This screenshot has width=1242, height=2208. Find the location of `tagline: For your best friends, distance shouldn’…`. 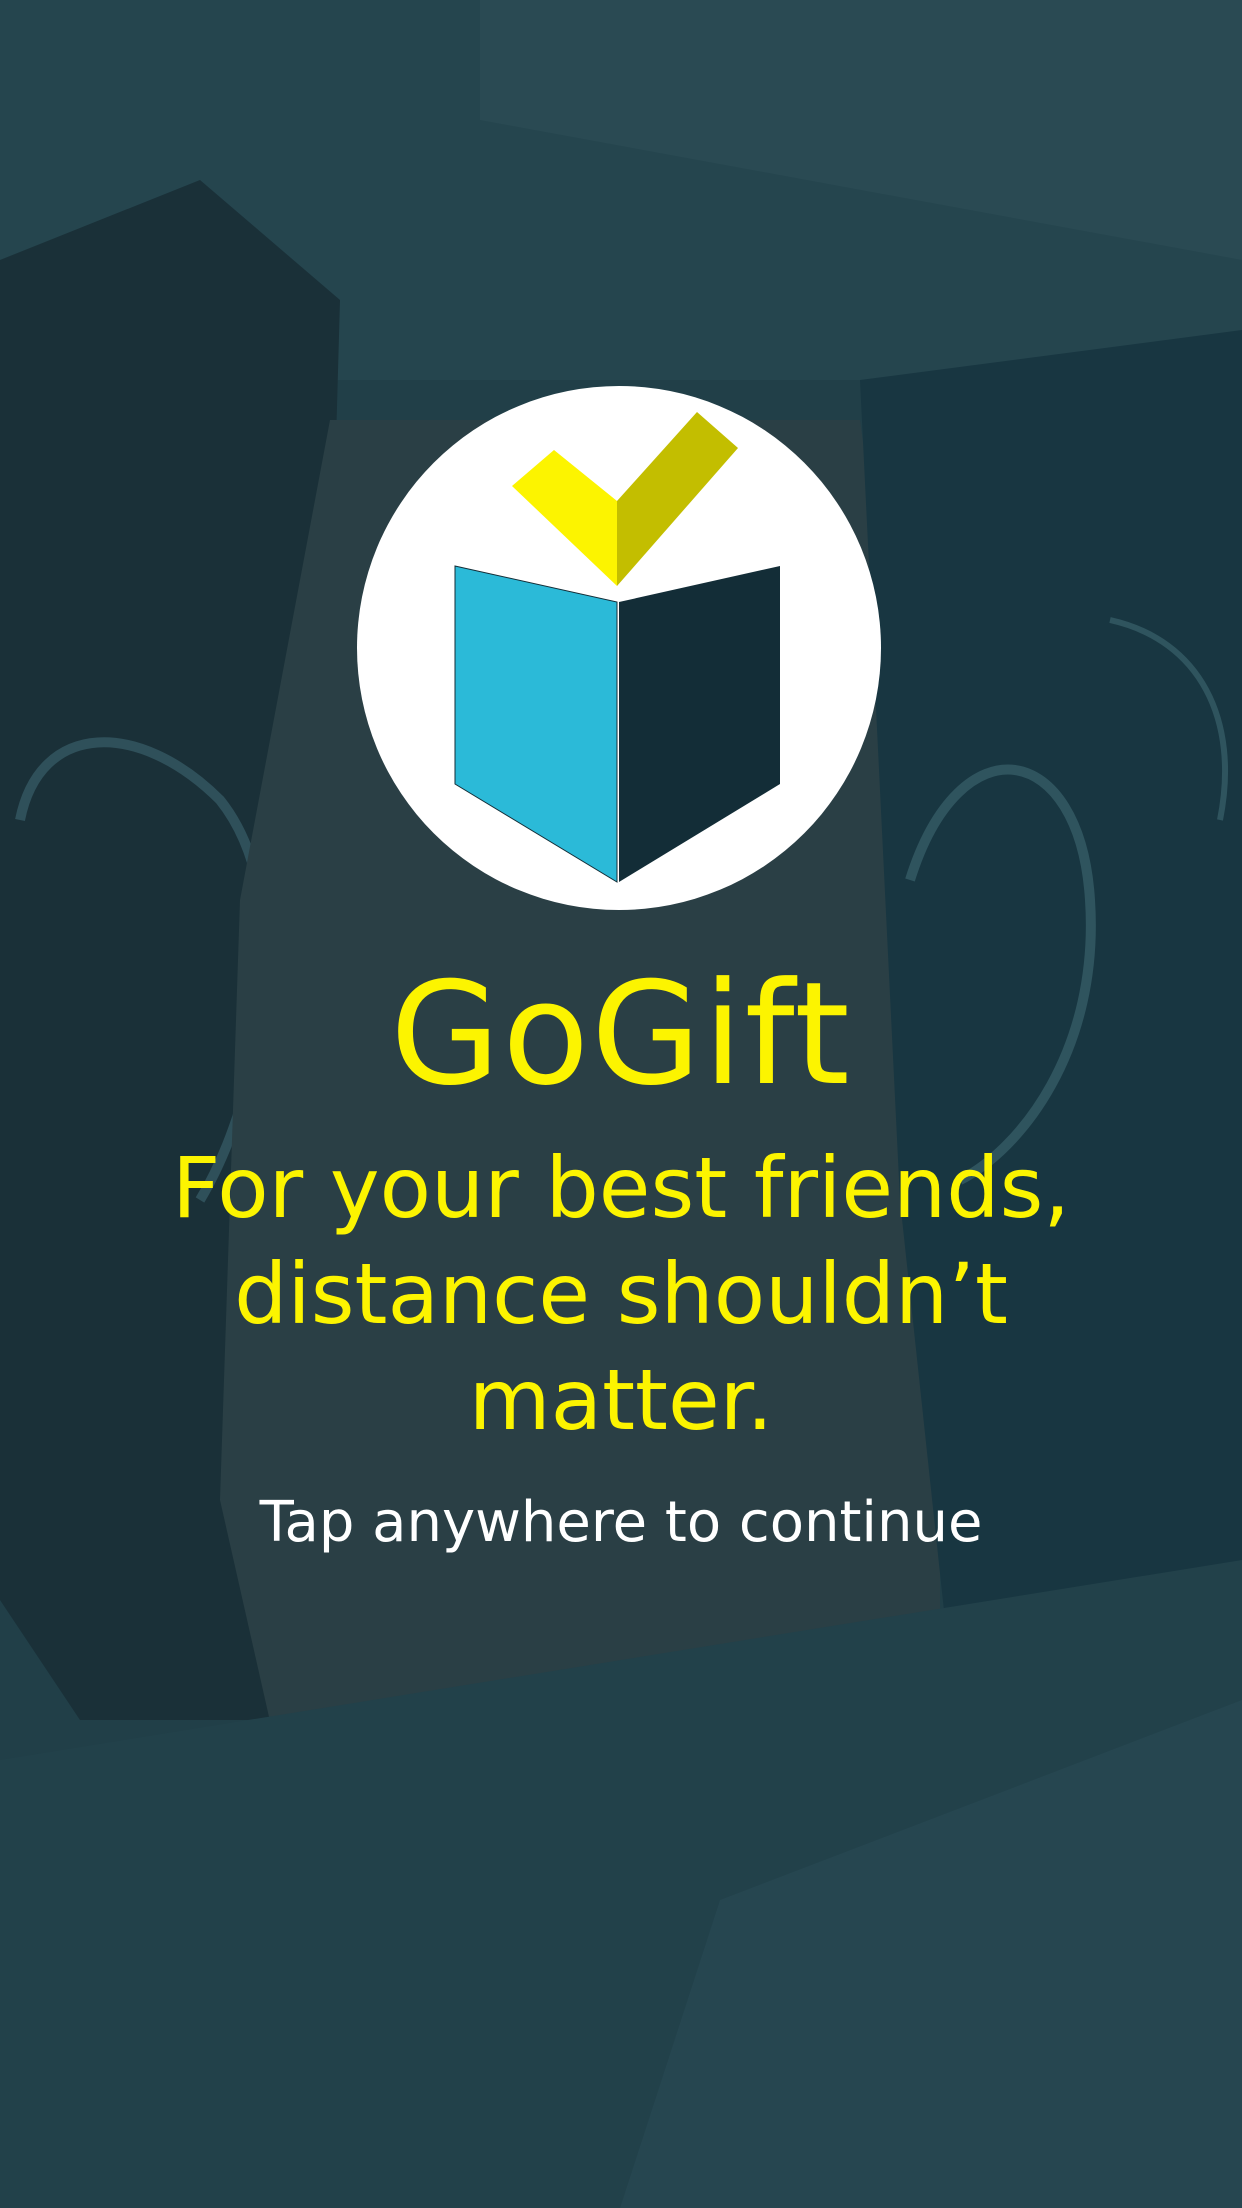

tagline: For your best friends, distance shouldn’… is located at coordinates (621, 1294).